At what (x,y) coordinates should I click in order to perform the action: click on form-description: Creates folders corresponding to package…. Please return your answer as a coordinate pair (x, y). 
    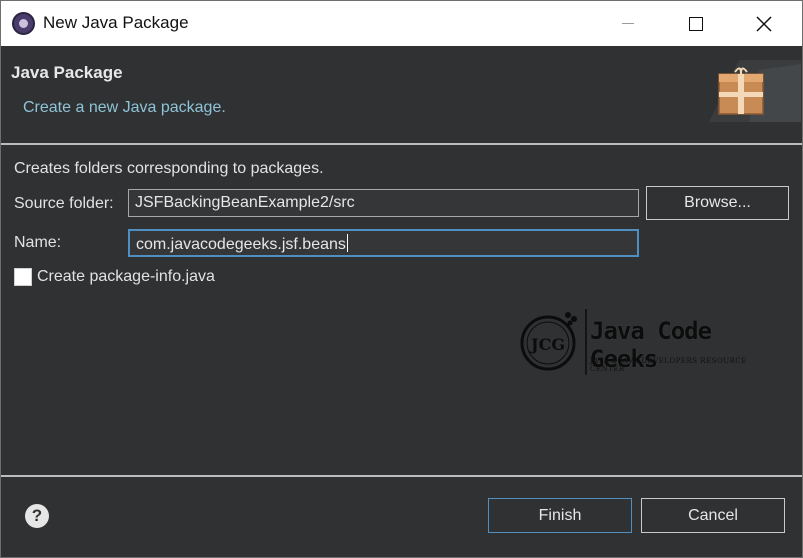
    Looking at the image, I should click on (169, 168).